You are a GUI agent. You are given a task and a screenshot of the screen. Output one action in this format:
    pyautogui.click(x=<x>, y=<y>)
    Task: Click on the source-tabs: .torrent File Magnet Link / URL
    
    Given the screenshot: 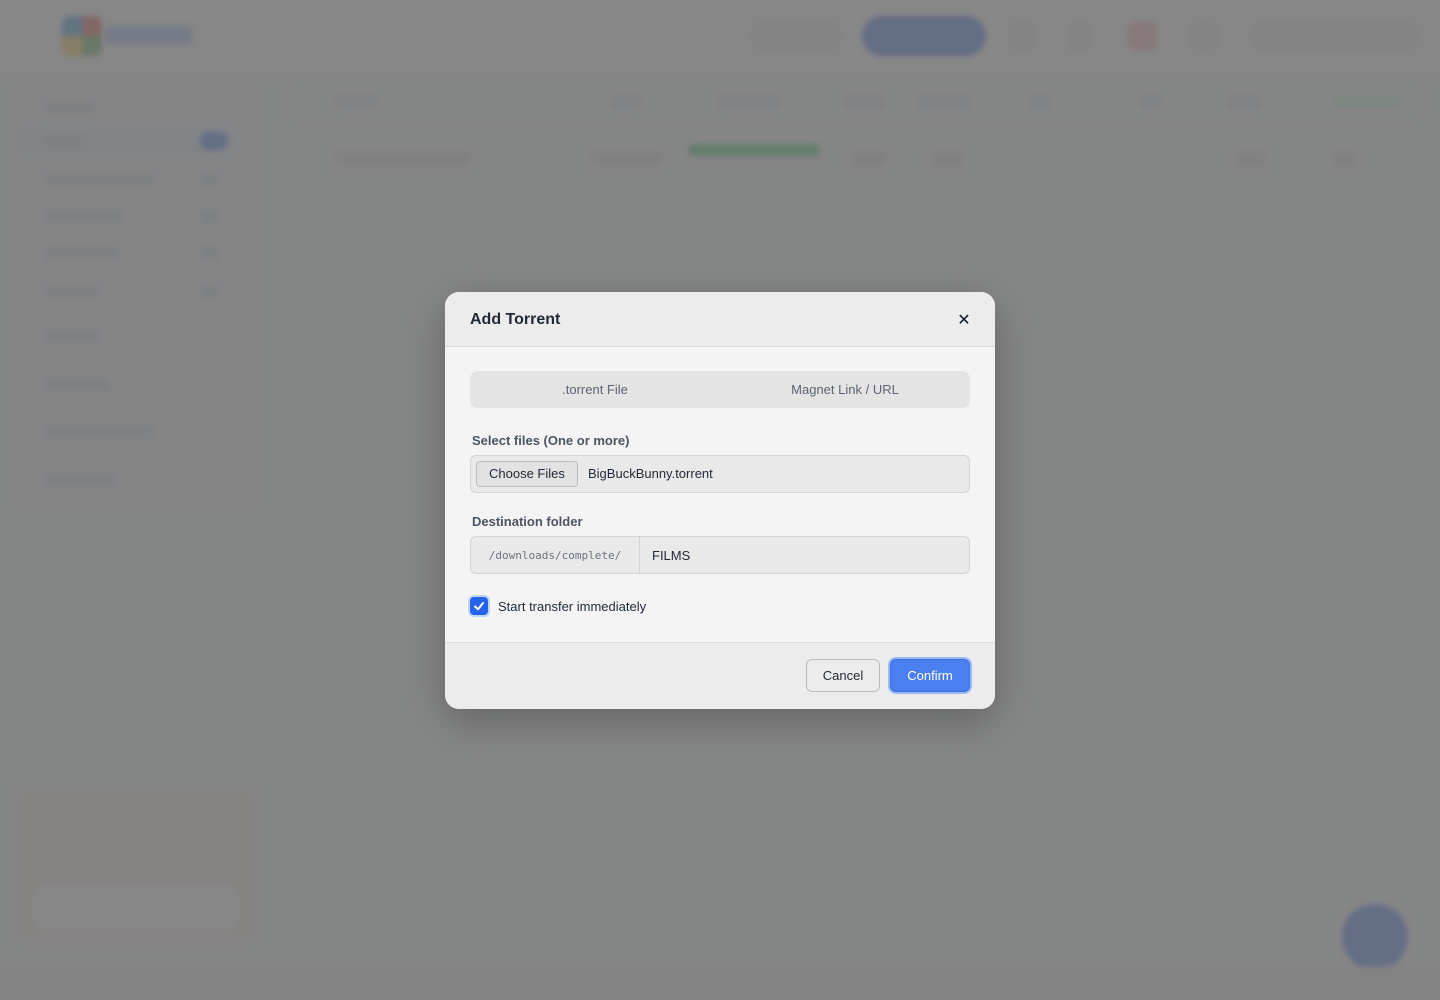 What is the action you would take?
    pyautogui.click(x=720, y=389)
    